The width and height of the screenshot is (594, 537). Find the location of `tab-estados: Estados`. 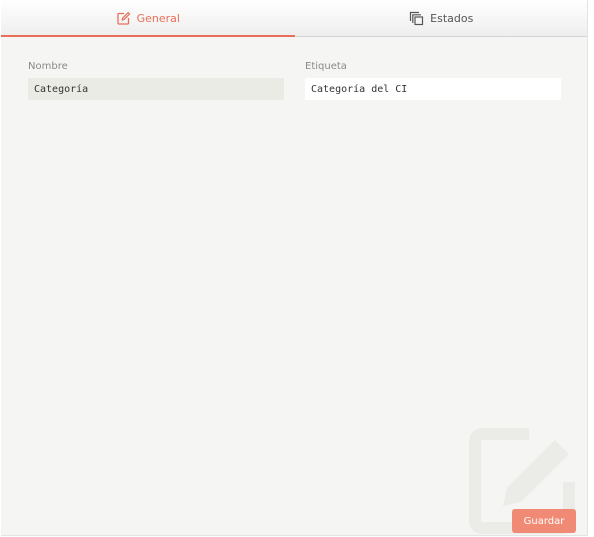

tab-estados: Estados is located at coordinates (441, 18).